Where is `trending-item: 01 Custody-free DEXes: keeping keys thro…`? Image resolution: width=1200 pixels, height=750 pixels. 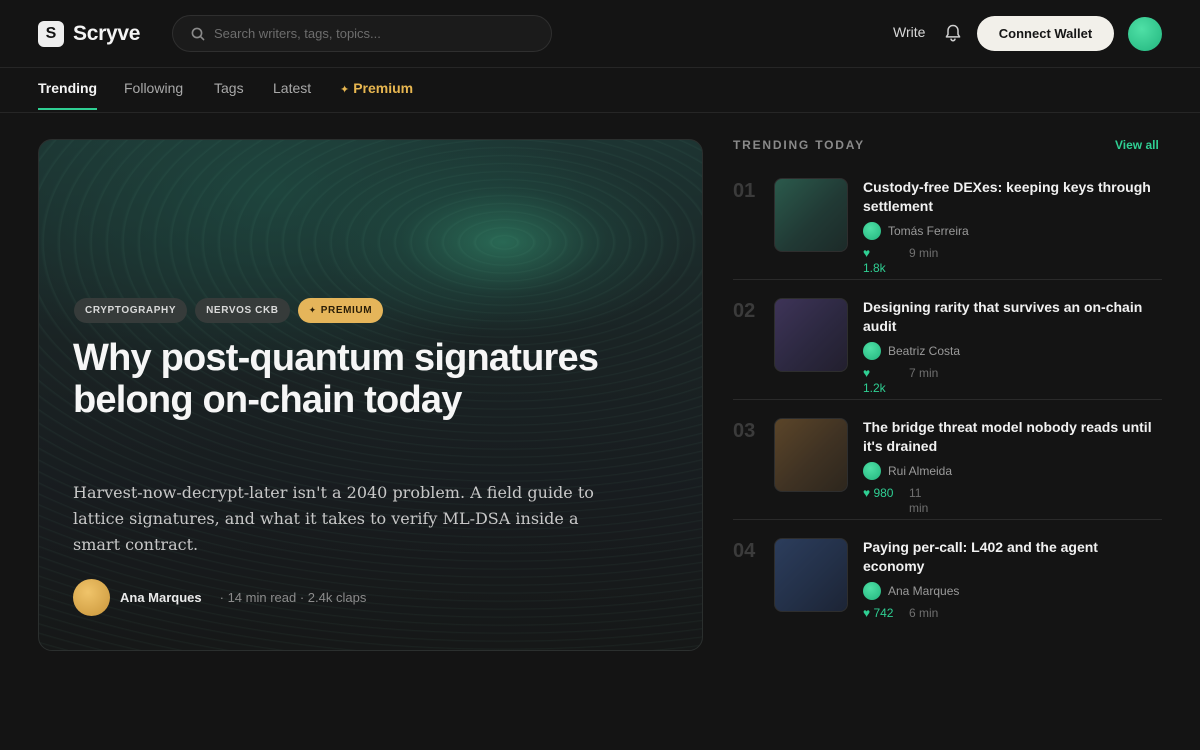
trending-item: 01 Custody-free DEXes: keeping keys thro… is located at coordinates (947, 238).